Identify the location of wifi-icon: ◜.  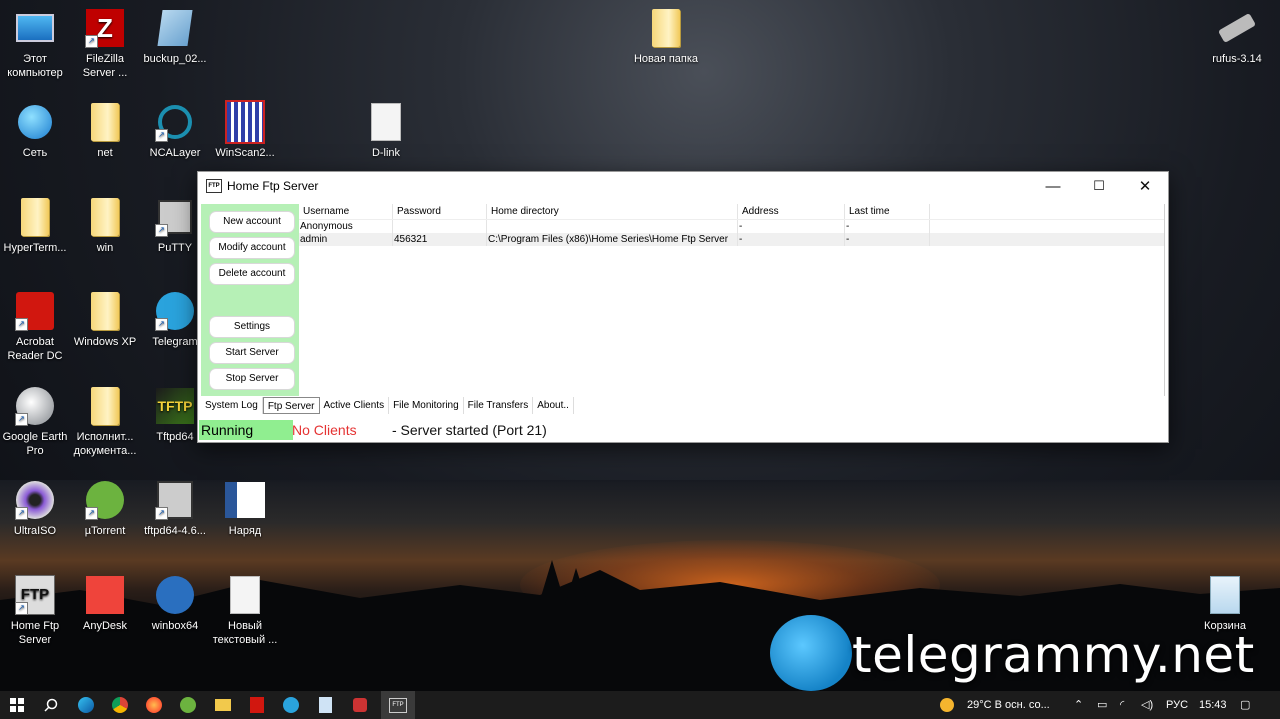
(1122, 705).